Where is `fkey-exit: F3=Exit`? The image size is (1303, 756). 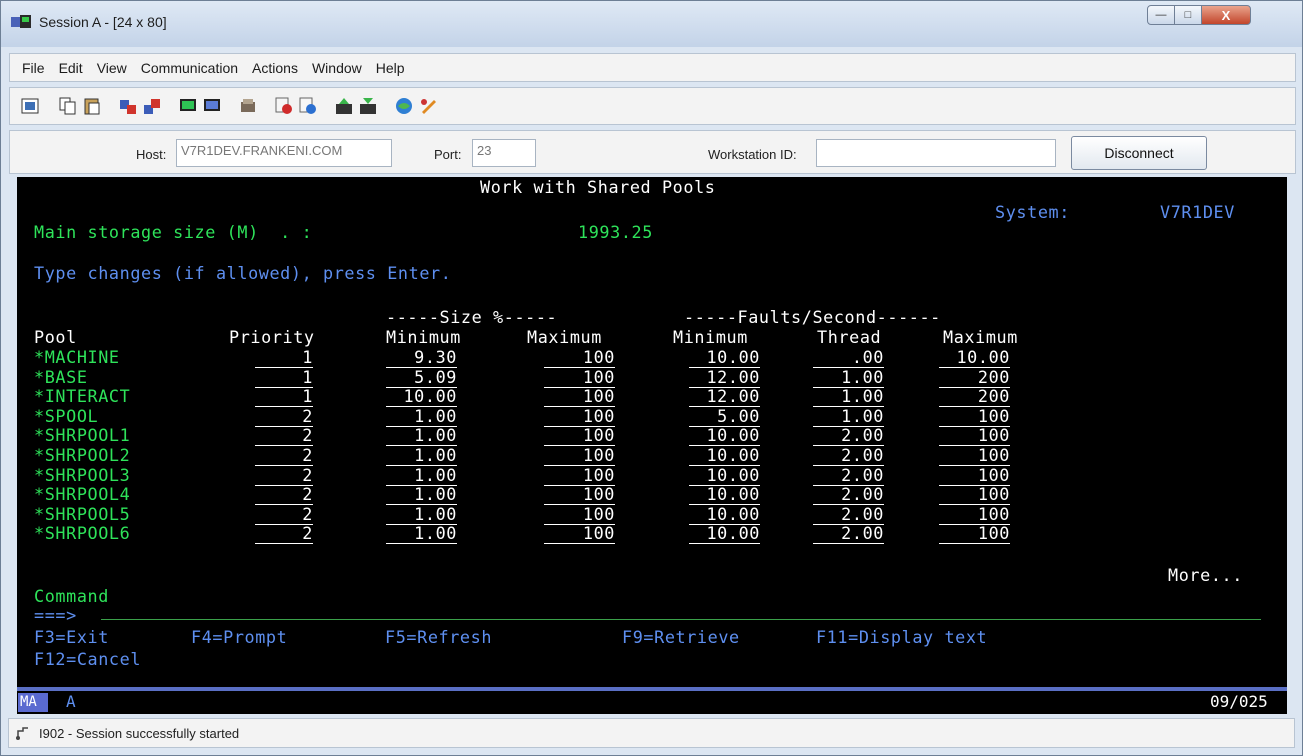 fkey-exit: F3=Exit is located at coordinates (71, 637).